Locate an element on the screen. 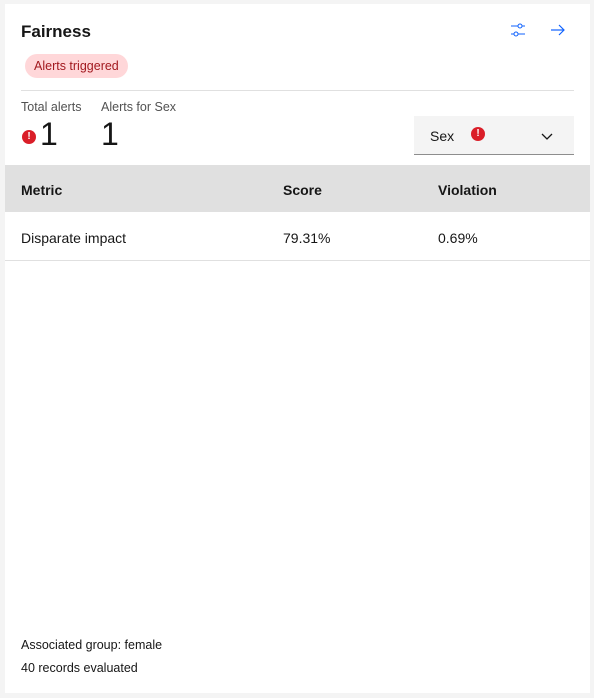 The width and height of the screenshot is (594, 698). total-alerts-label: Total alerts is located at coordinates (51, 107).